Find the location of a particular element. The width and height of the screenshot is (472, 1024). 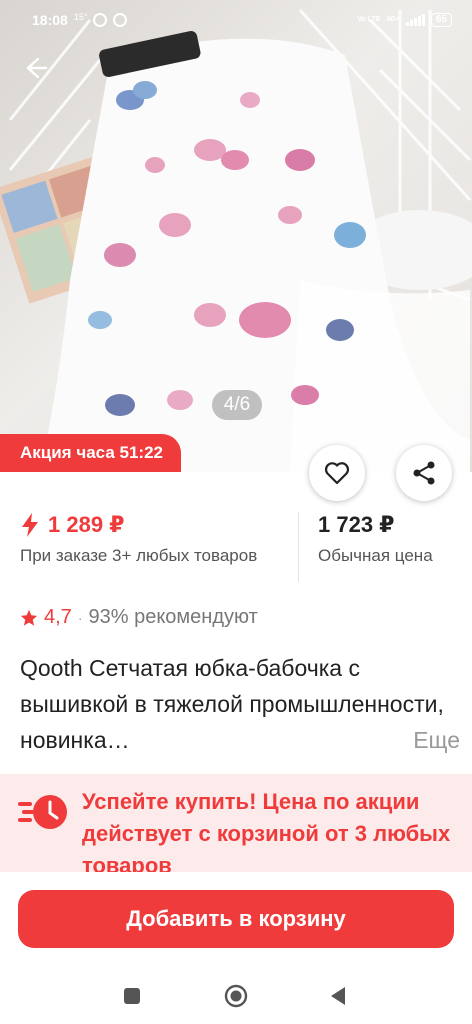

sync-icon is located at coordinates (100, 20).